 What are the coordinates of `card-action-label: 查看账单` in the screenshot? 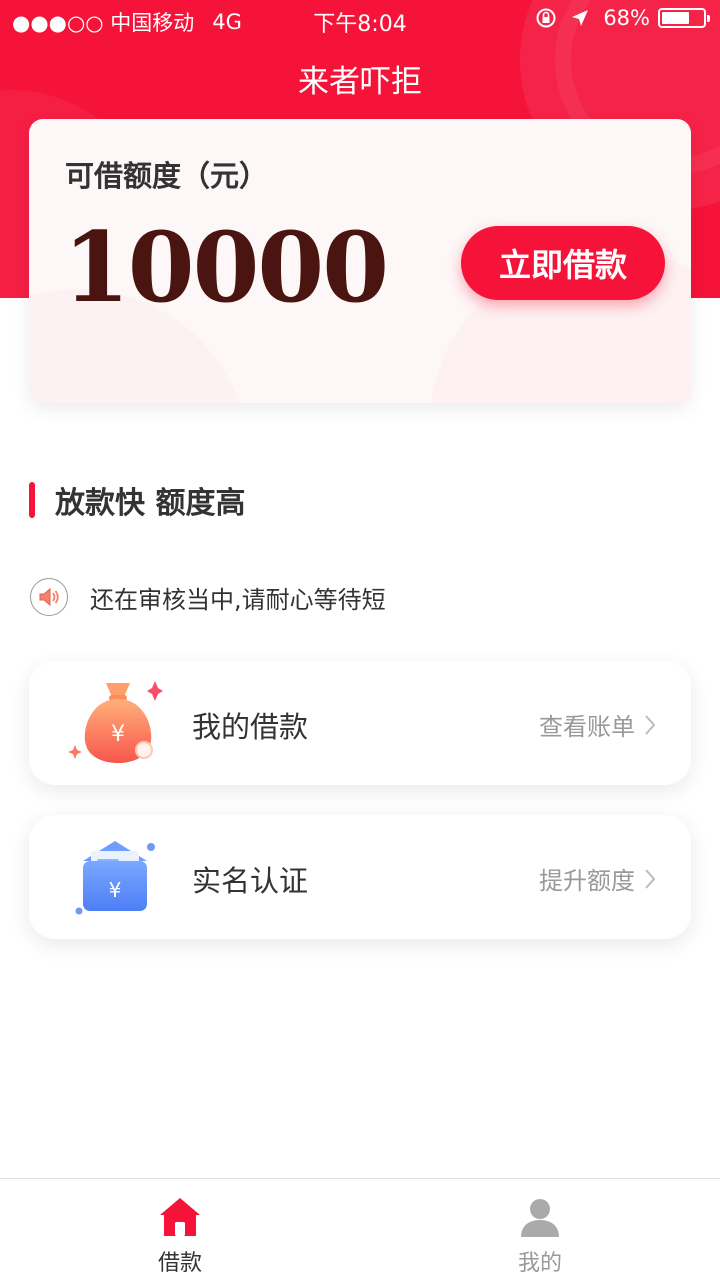 It's located at (587, 727).